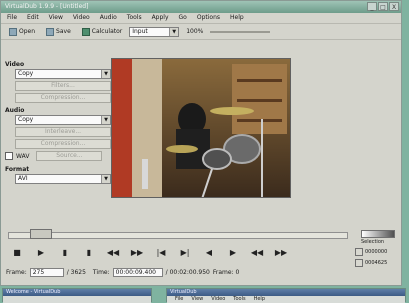  I want to click on timeline-thumb, so click(41, 234).